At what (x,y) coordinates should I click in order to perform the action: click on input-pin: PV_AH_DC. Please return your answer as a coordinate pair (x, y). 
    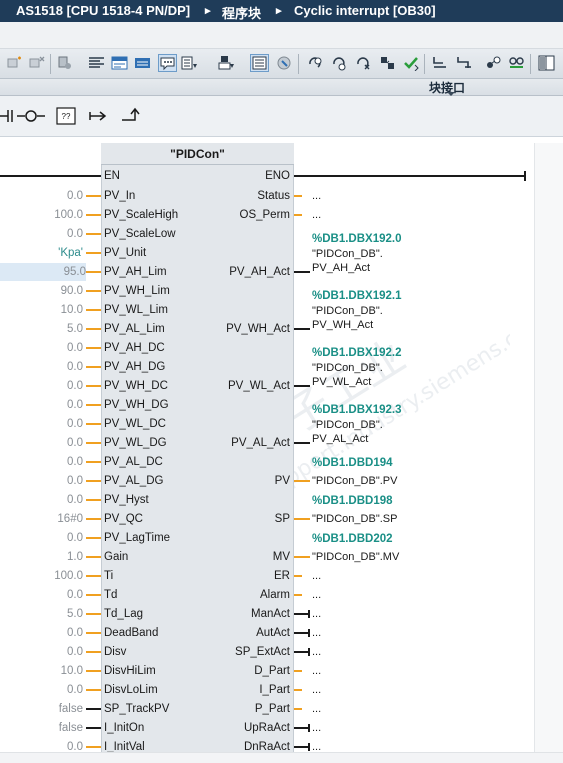
    Looking at the image, I should click on (134, 348).